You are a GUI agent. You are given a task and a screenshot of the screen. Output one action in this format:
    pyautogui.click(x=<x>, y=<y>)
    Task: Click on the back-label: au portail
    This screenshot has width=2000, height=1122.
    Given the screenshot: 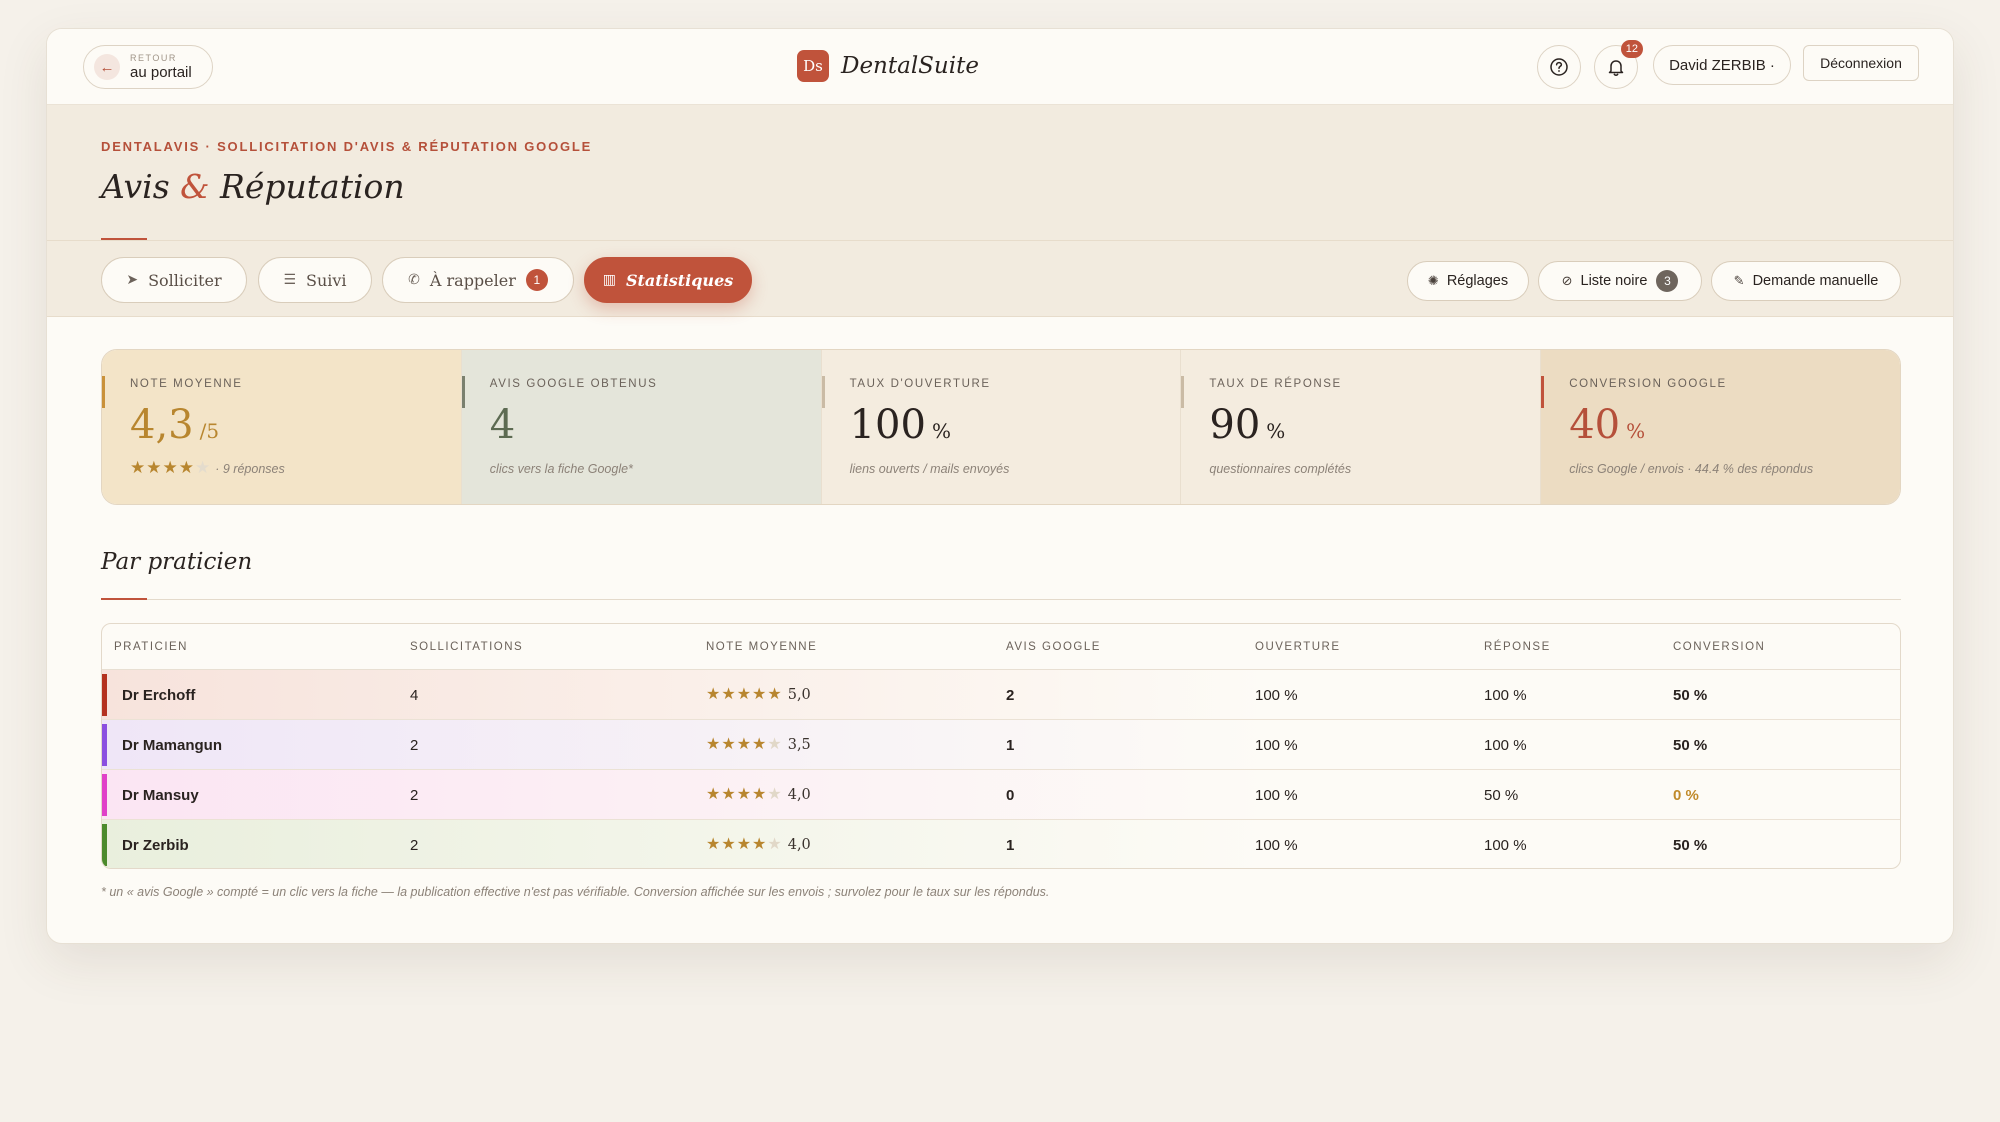 What is the action you would take?
    pyautogui.click(x=161, y=72)
    